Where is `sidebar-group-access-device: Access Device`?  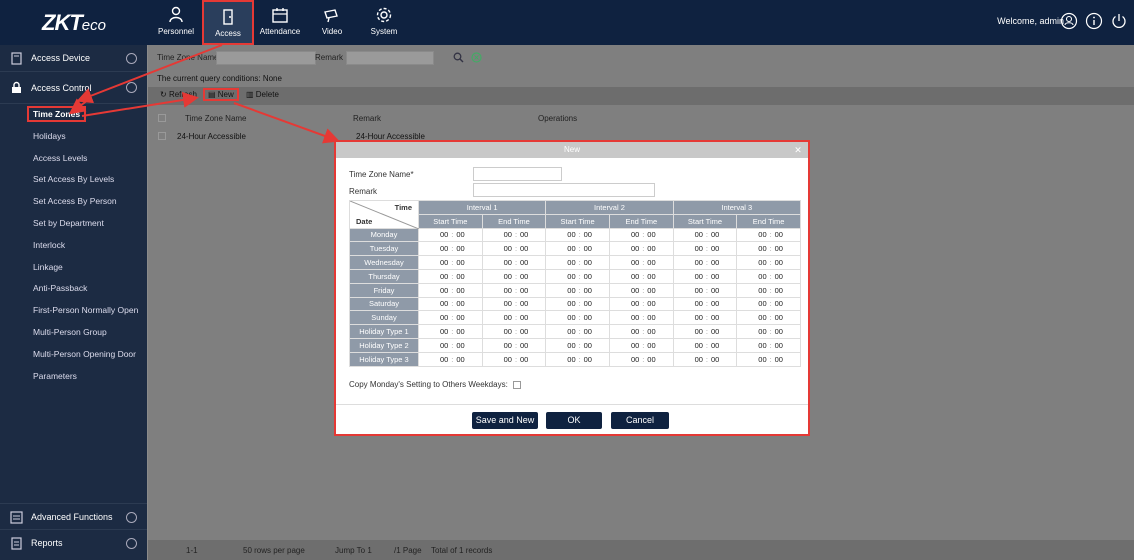 sidebar-group-access-device: Access Device is located at coordinates (73, 58).